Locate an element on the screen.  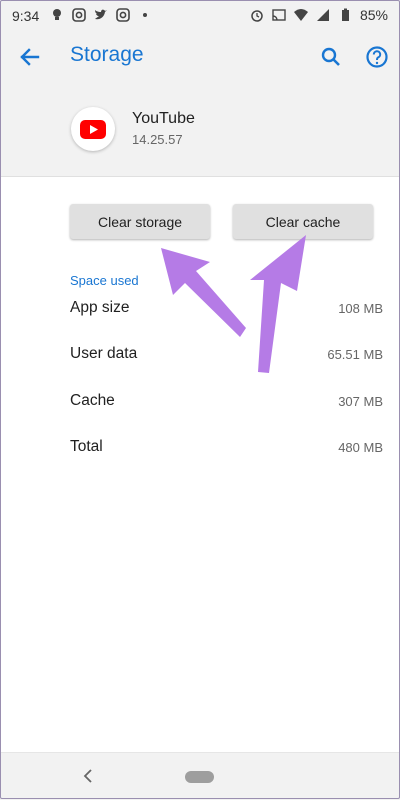
nav-home-pill is located at coordinates (199, 777).